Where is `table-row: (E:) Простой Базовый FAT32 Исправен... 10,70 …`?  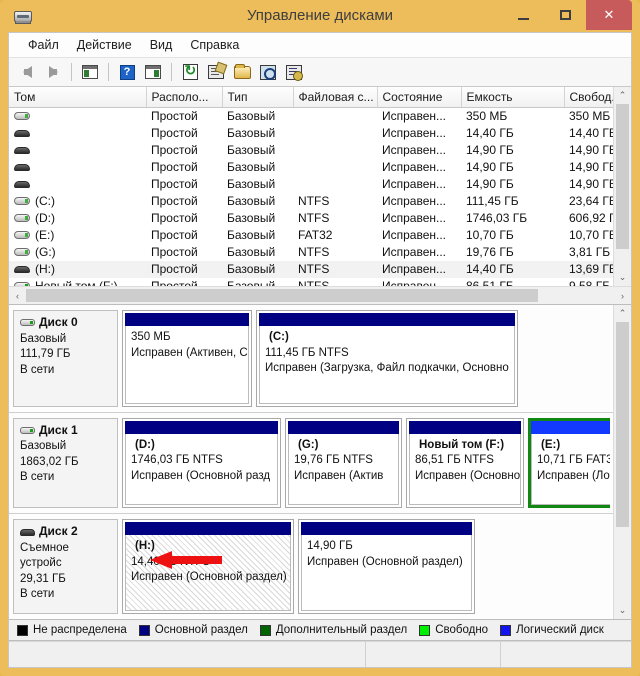 table-row: (E:) Простой Базовый FAT32 Исправен... 10,70 … is located at coordinates (311, 235).